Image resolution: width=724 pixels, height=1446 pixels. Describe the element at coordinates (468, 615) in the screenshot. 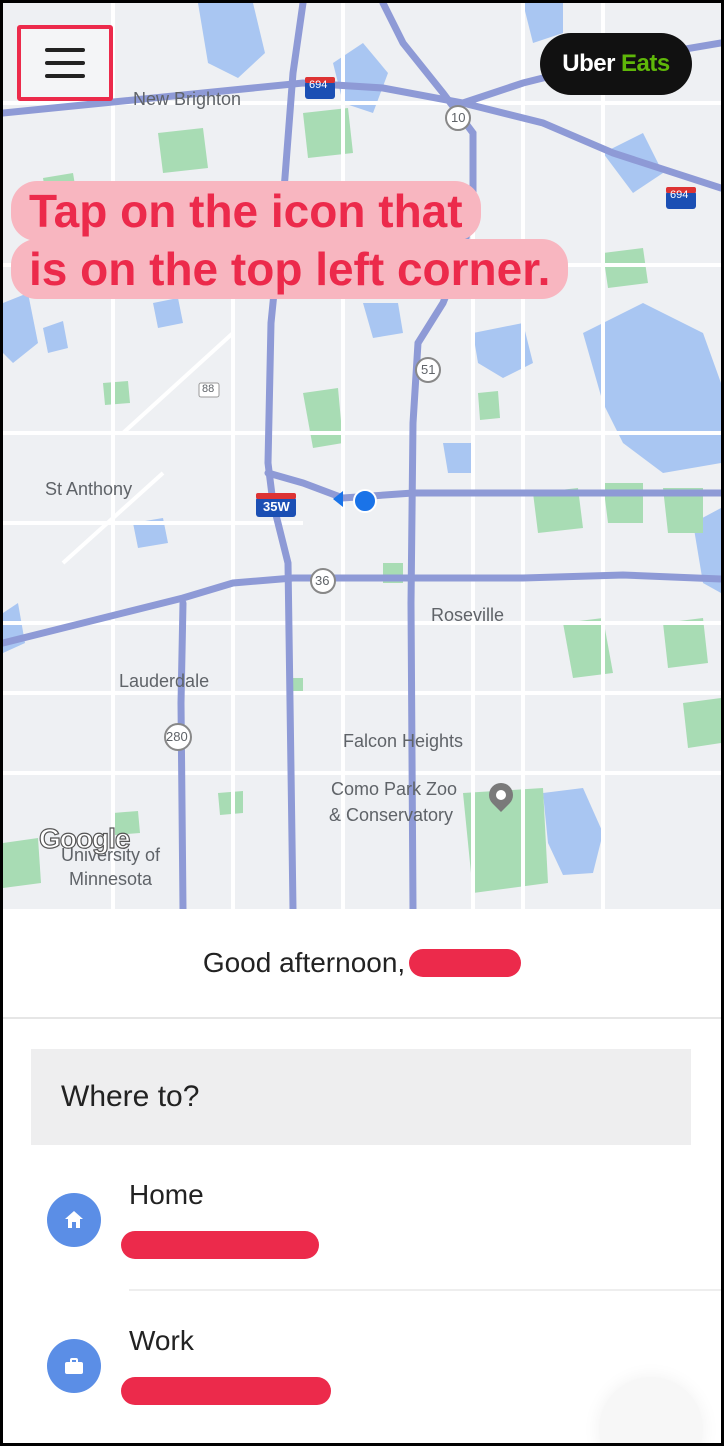

I see `map-label-roseville: Roseville` at that location.